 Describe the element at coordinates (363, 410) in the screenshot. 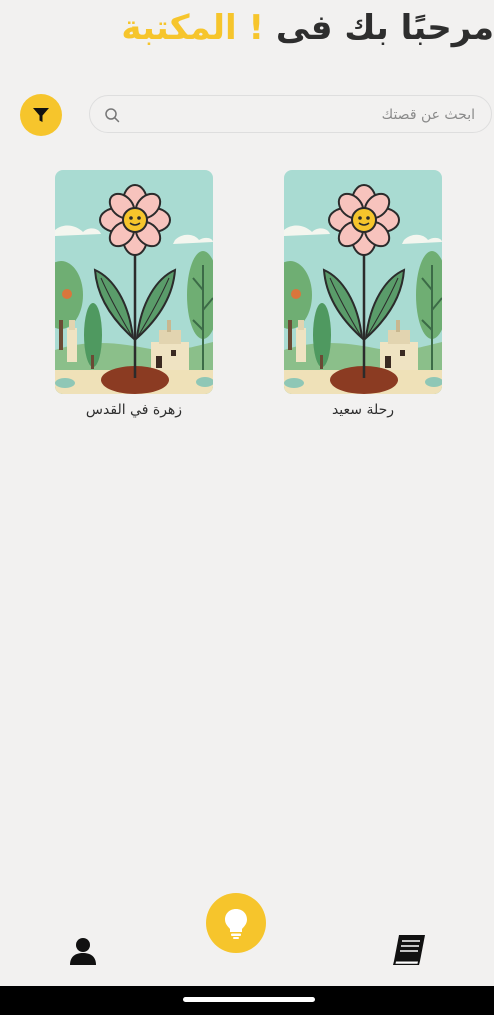

I see `story-title: رحلة سعيد` at that location.